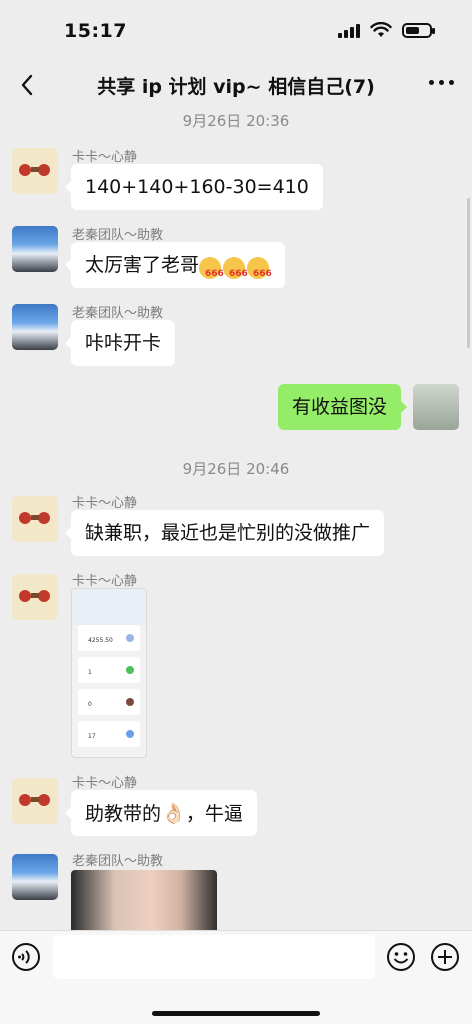 The height and width of the screenshot is (1024, 472). Describe the element at coordinates (436, 407) in the screenshot. I see `my-avatar` at that location.